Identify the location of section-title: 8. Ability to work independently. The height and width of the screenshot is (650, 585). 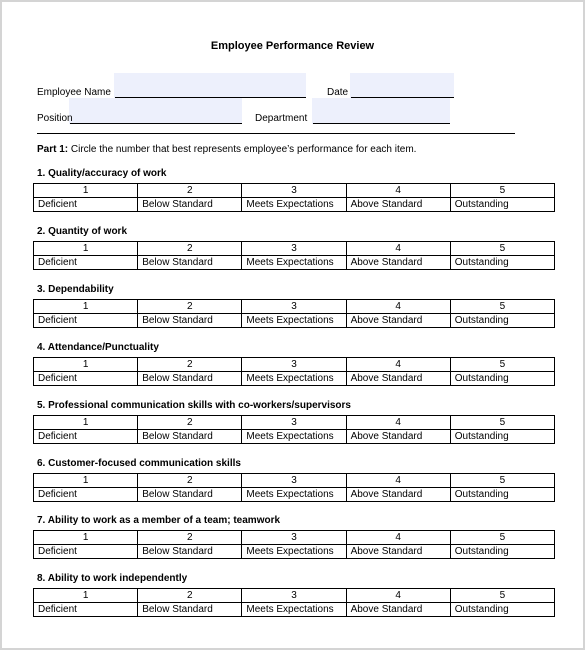
(112, 578).